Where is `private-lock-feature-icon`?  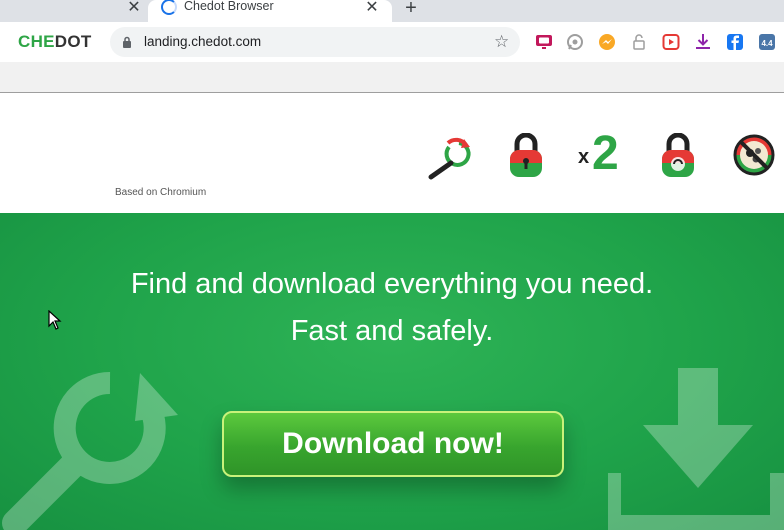 private-lock-feature-icon is located at coordinates (678, 155).